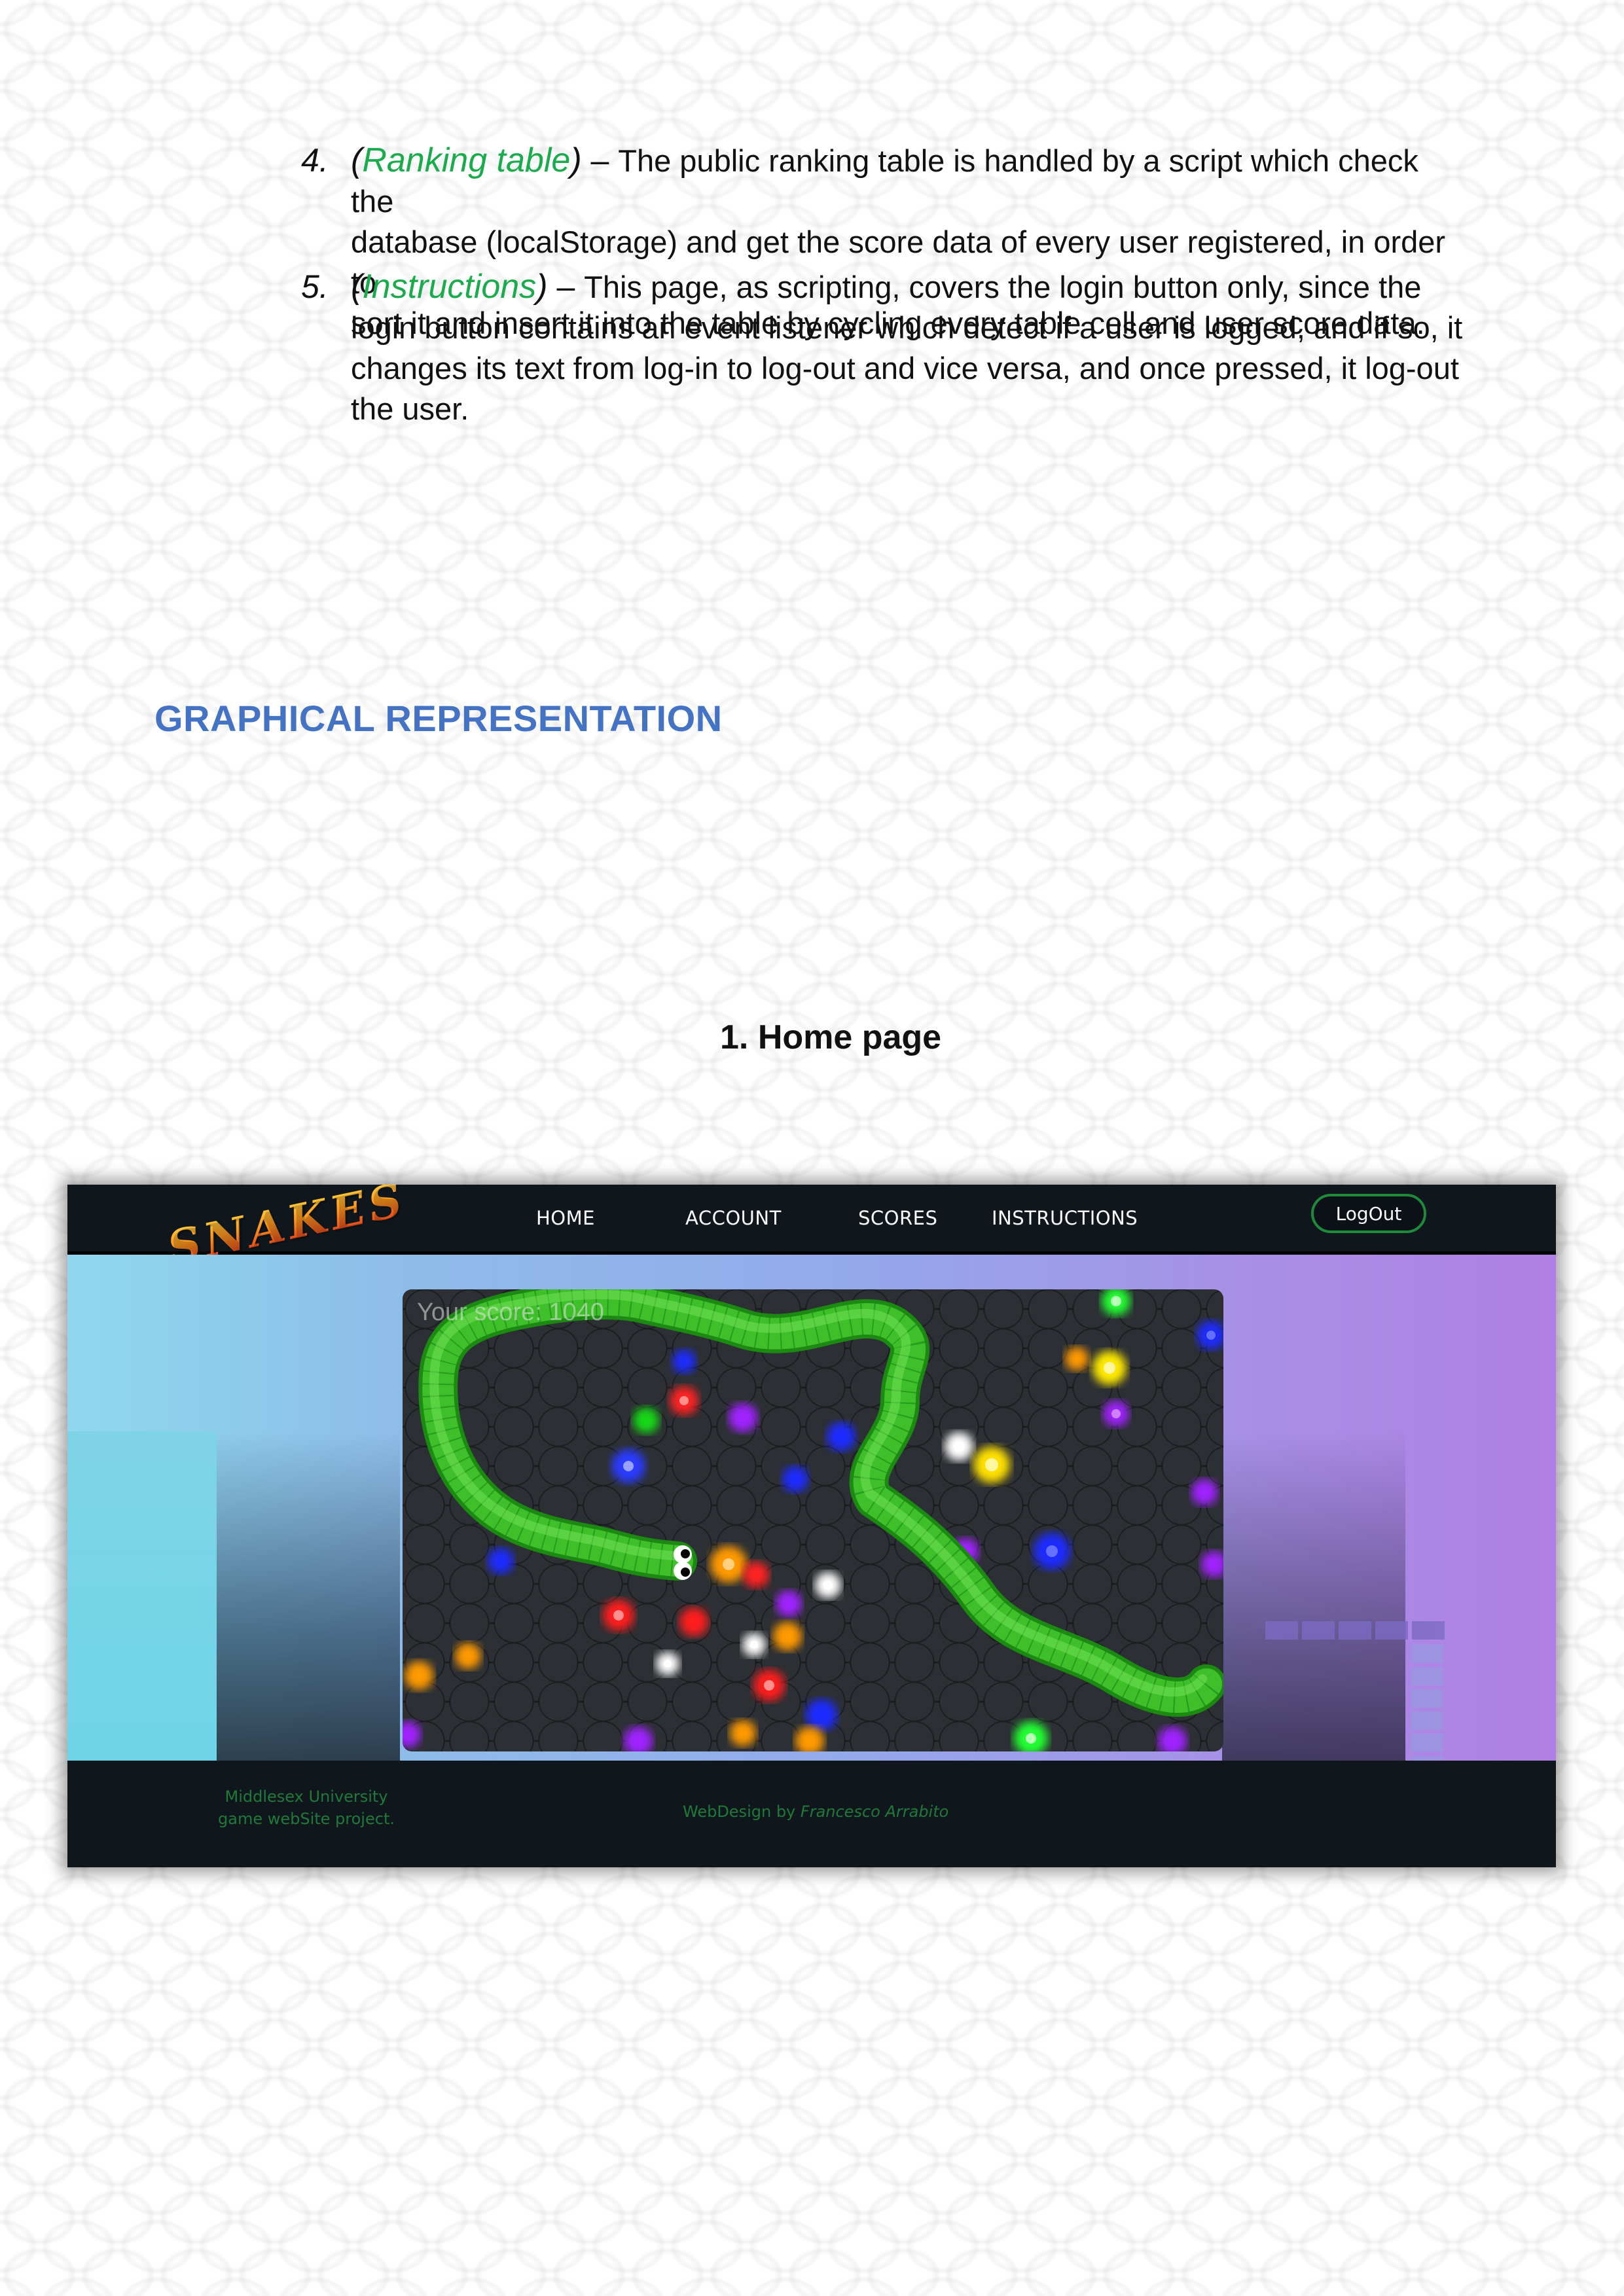 The image size is (1624, 2296). Describe the element at coordinates (306, 1796) in the screenshot. I see `footer-line: Middlesex University` at that location.